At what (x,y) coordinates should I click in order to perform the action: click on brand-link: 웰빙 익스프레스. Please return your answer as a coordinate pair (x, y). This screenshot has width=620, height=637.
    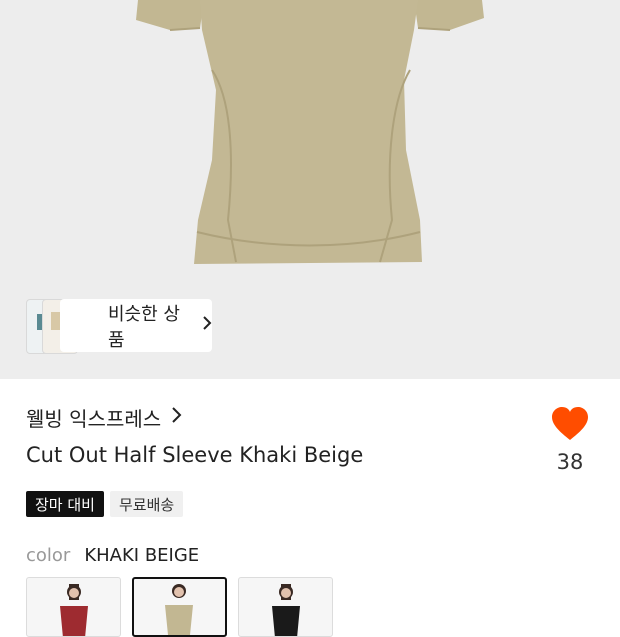
    Looking at the image, I should click on (104, 417).